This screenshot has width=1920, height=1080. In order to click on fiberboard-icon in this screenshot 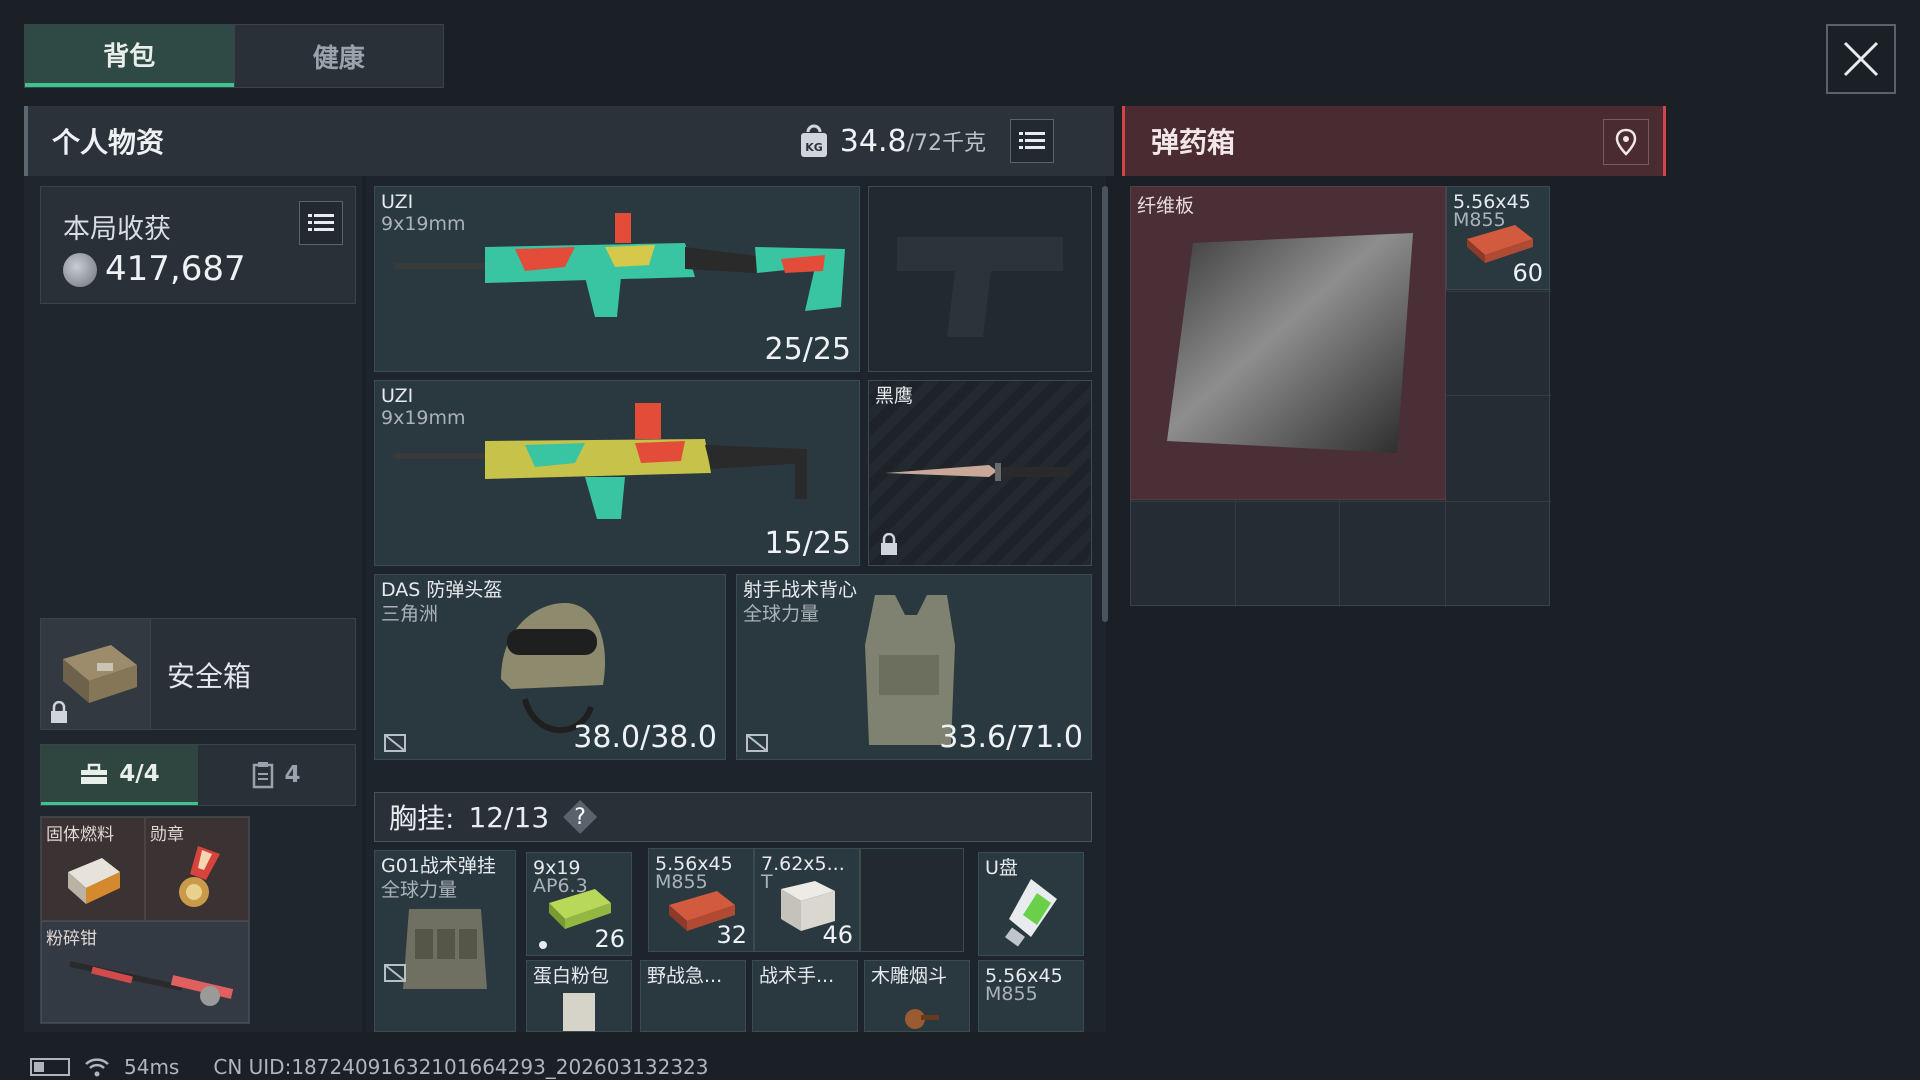, I will do `click(1290, 343)`.